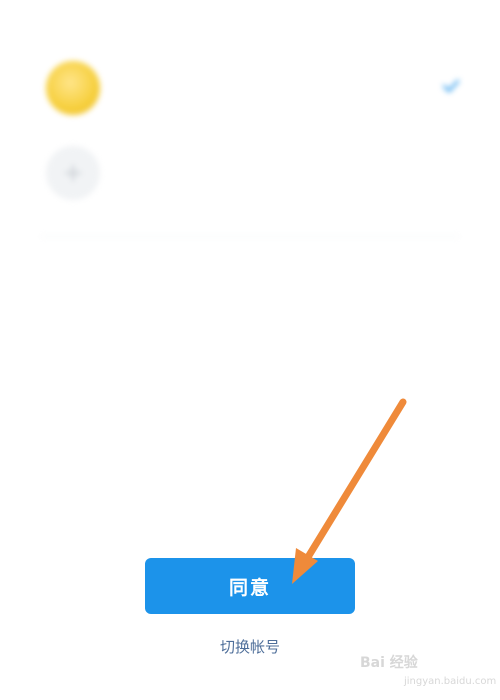  What do you see at coordinates (450, 681) in the screenshot?
I see `watermark-url: jingyan.baidu.com` at bounding box center [450, 681].